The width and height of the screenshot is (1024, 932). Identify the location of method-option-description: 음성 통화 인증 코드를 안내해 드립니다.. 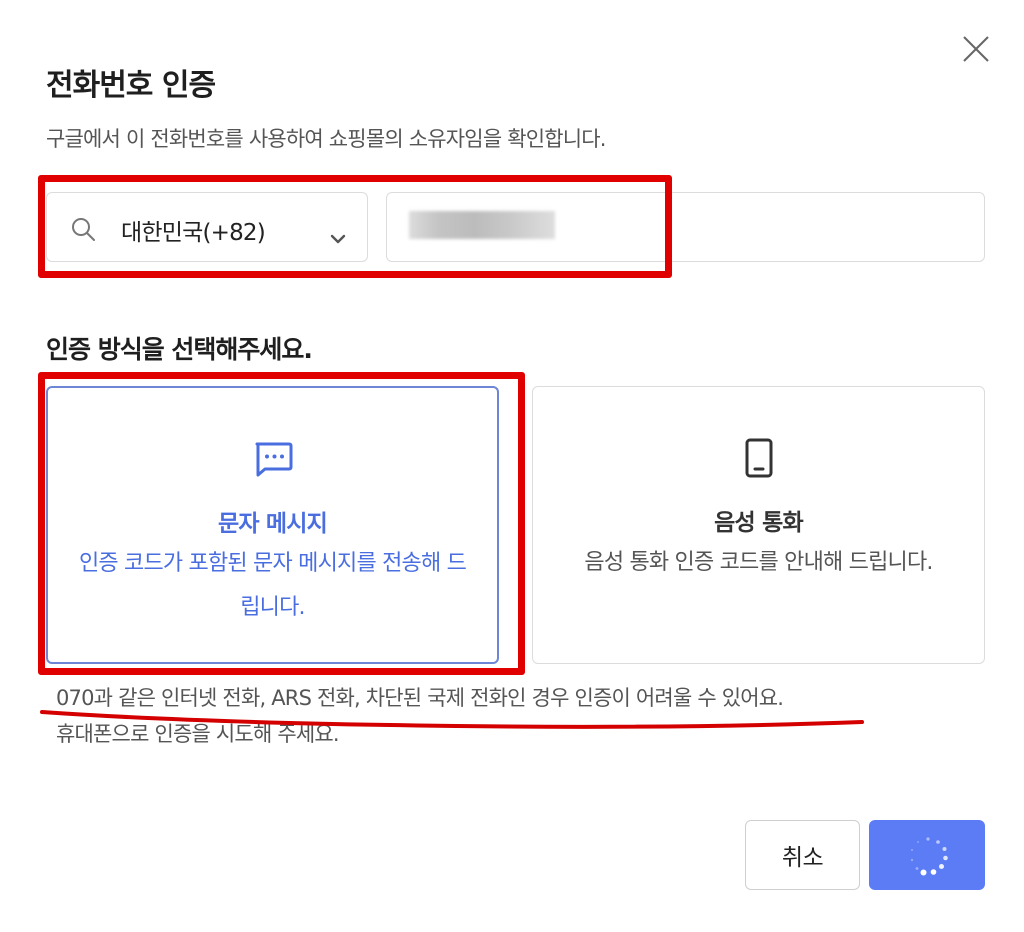
(758, 562).